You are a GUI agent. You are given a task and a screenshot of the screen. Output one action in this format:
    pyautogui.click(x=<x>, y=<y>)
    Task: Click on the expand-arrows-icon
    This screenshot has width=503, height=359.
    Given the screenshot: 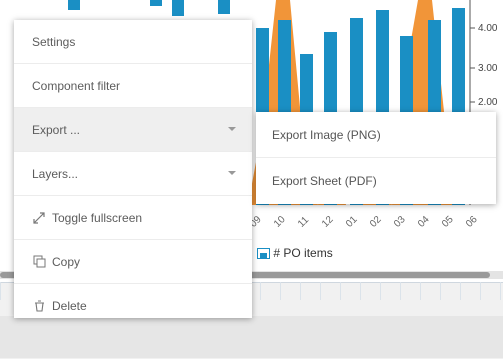 What is the action you would take?
    pyautogui.click(x=39, y=218)
    